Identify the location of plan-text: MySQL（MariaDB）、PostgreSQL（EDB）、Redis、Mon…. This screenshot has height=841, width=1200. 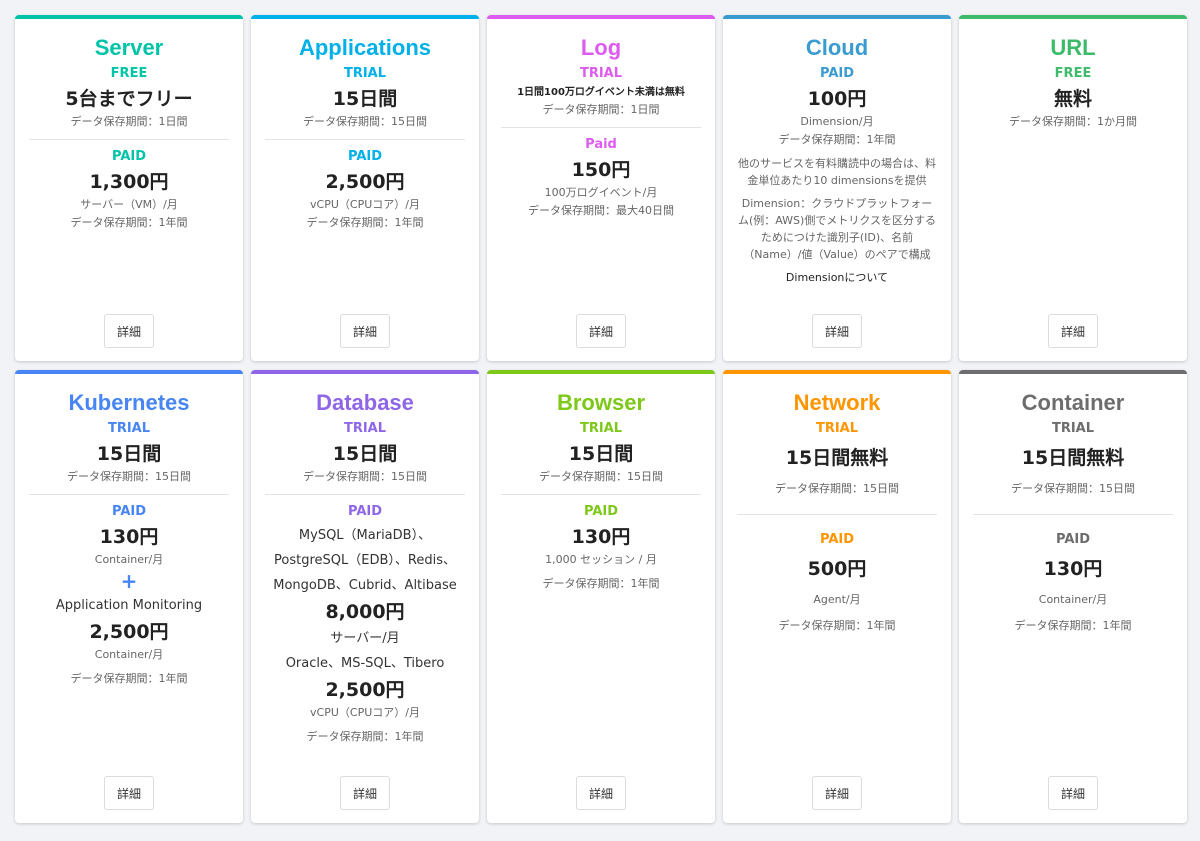
(365, 560).